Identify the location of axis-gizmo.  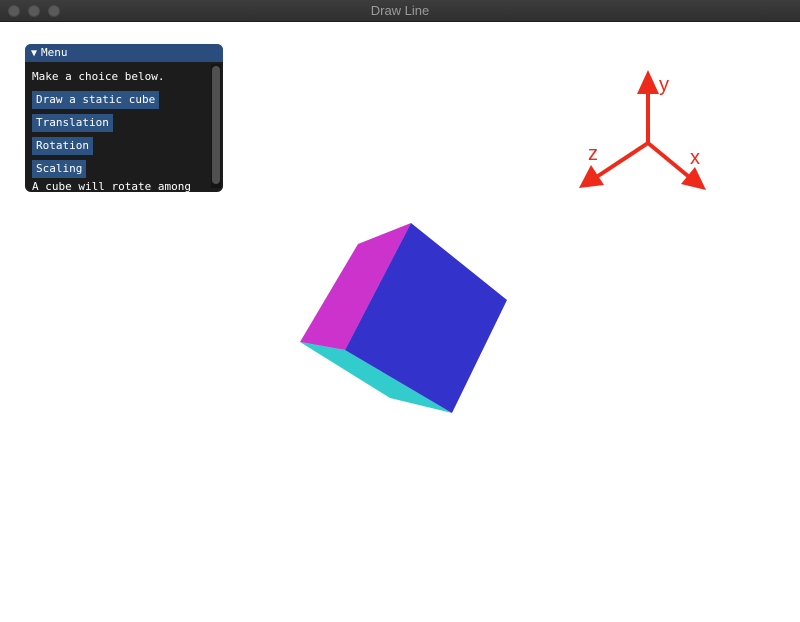
(642, 130).